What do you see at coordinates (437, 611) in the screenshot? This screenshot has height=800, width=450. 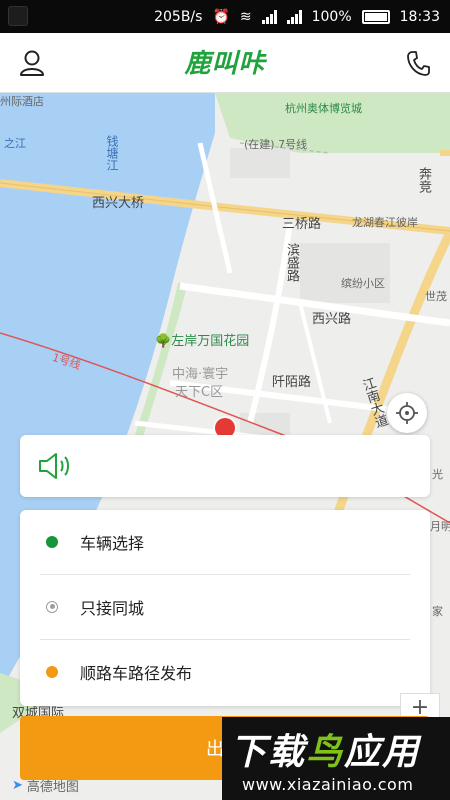 I see `map-label-jia: 家` at bounding box center [437, 611].